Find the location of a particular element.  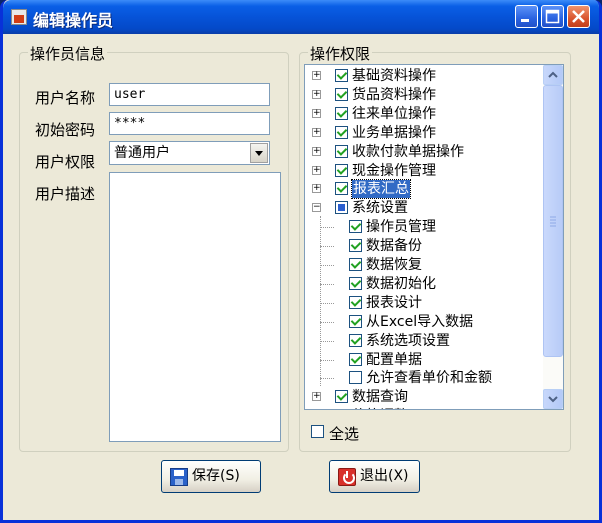

scroll-up-button is located at coordinates (553, 75).